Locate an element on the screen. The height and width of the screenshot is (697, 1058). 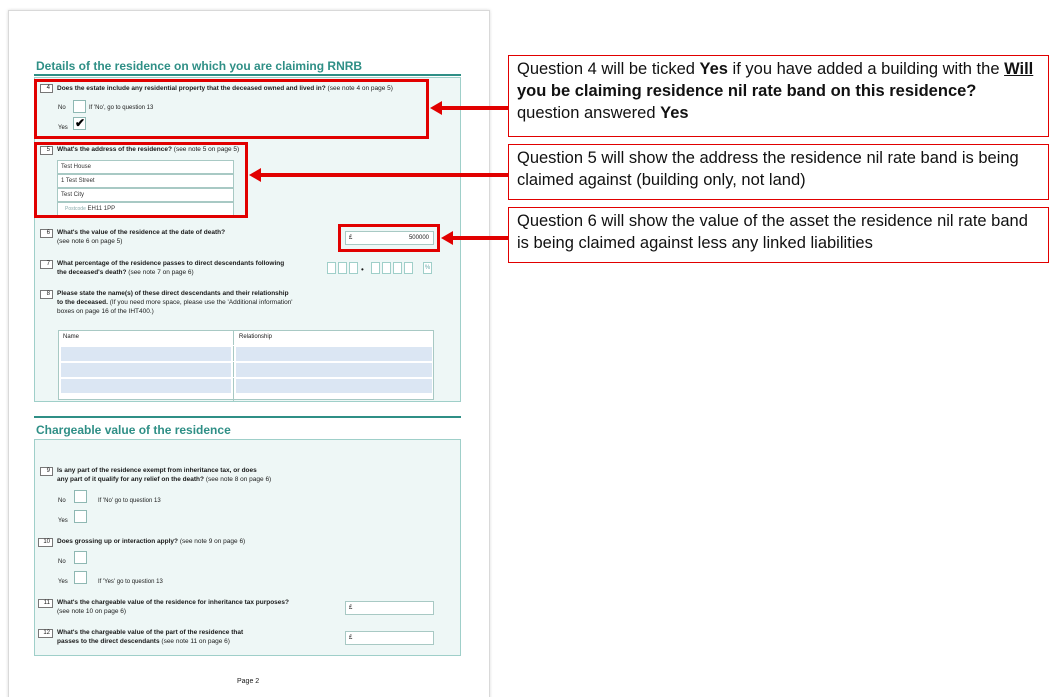
question-number-11: 11 is located at coordinates (45, 603).